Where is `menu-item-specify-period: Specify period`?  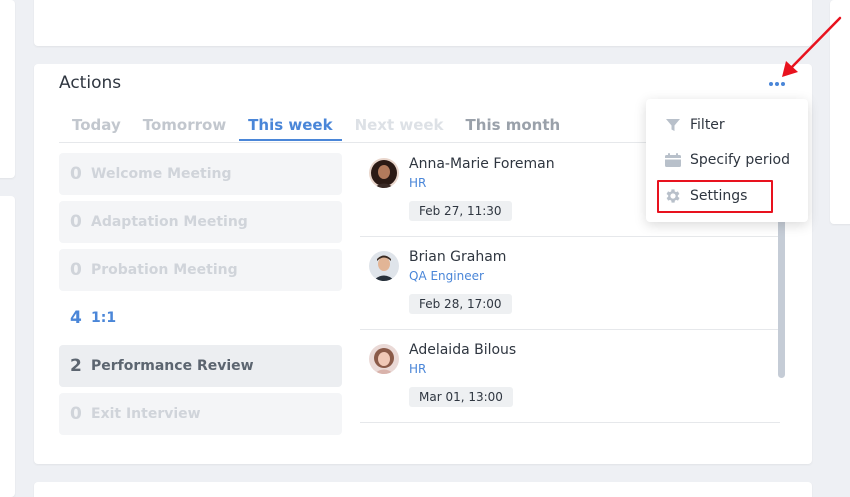 menu-item-specify-period: Specify period is located at coordinates (727, 160).